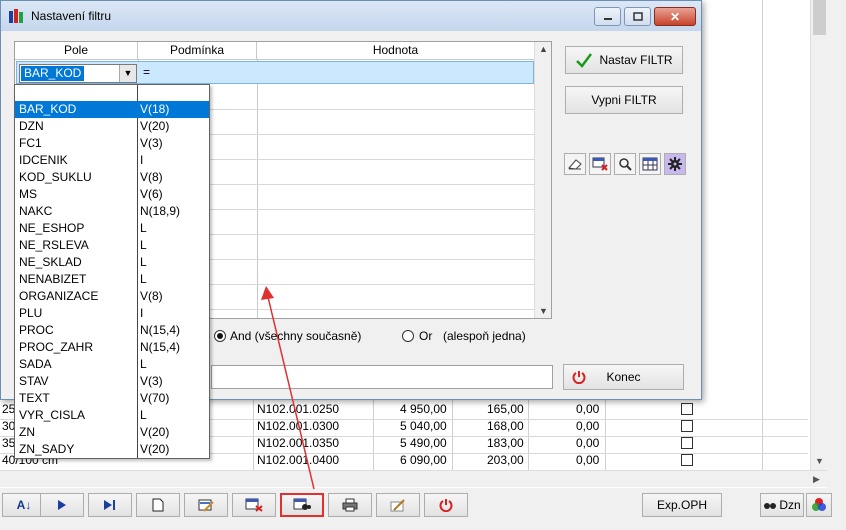  I want to click on checkmark-icon, so click(584, 60).